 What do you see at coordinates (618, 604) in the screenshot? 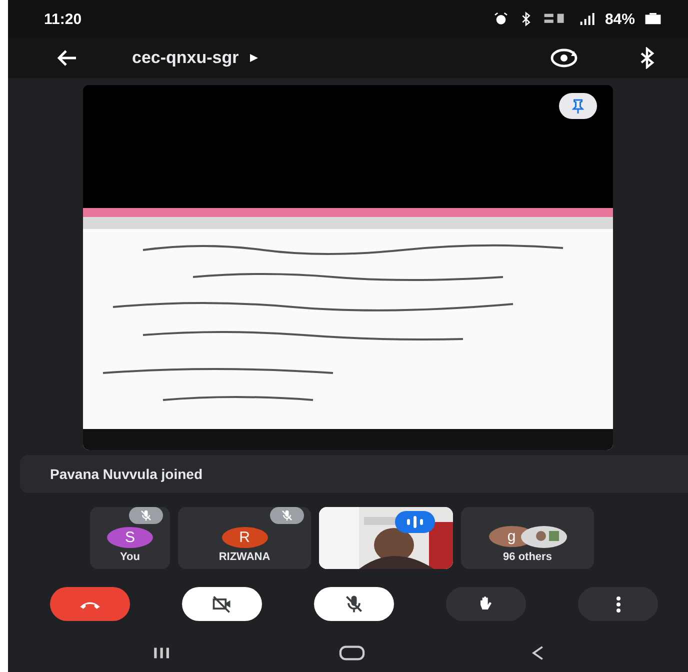
I see `more-icon` at bounding box center [618, 604].